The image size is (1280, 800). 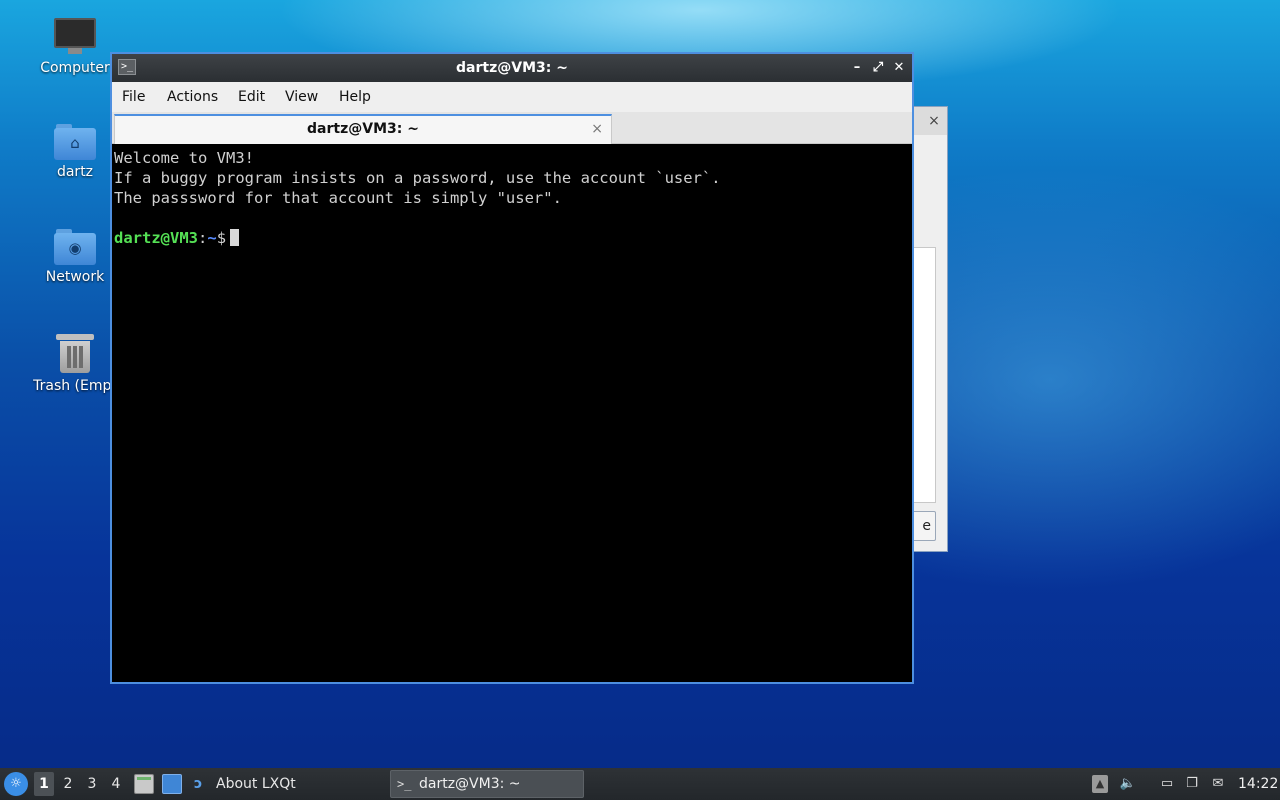 I want to click on prompt-user-host: dartz@VM3, so click(x=156, y=238).